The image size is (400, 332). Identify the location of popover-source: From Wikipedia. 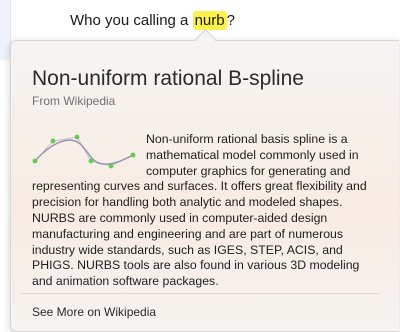
(74, 101).